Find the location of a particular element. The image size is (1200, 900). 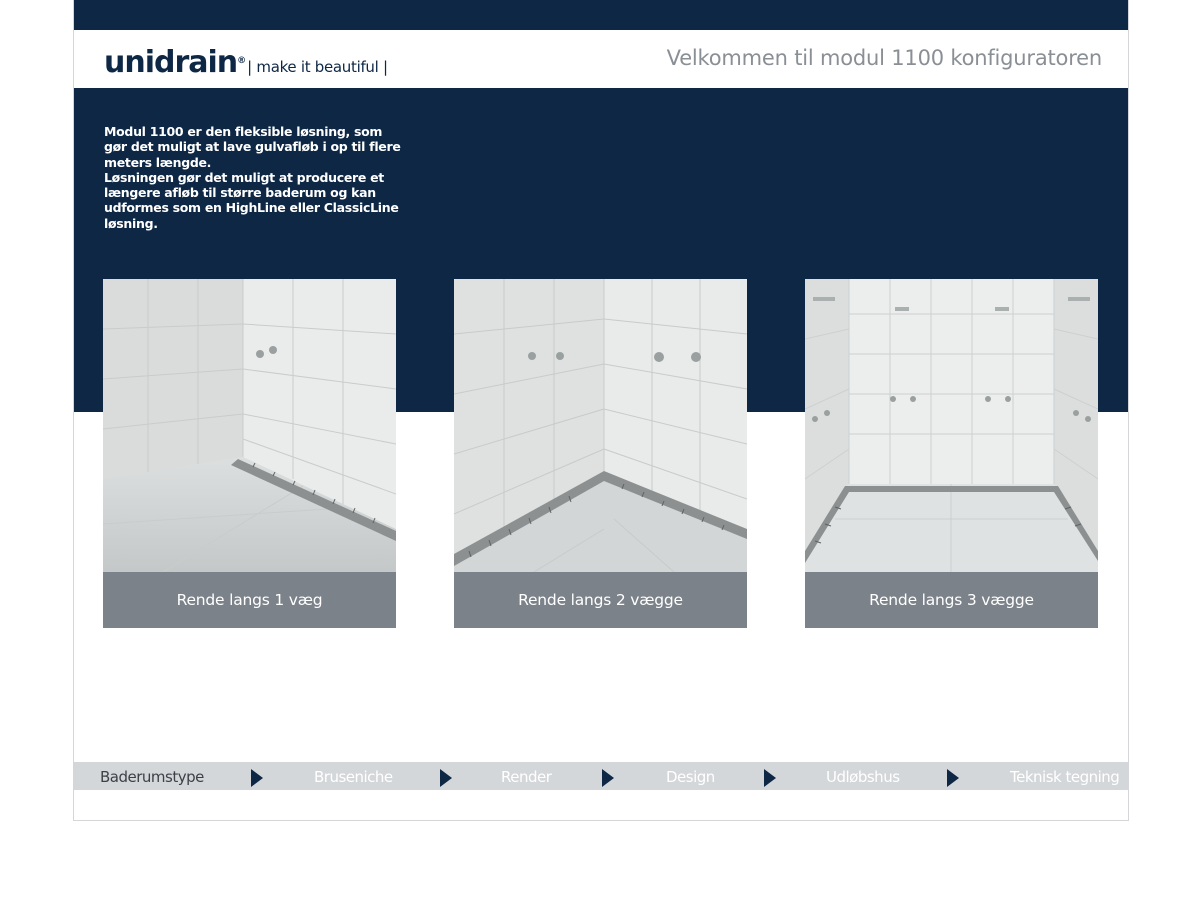

card-label: Rende langs 1 væg is located at coordinates (249, 600).